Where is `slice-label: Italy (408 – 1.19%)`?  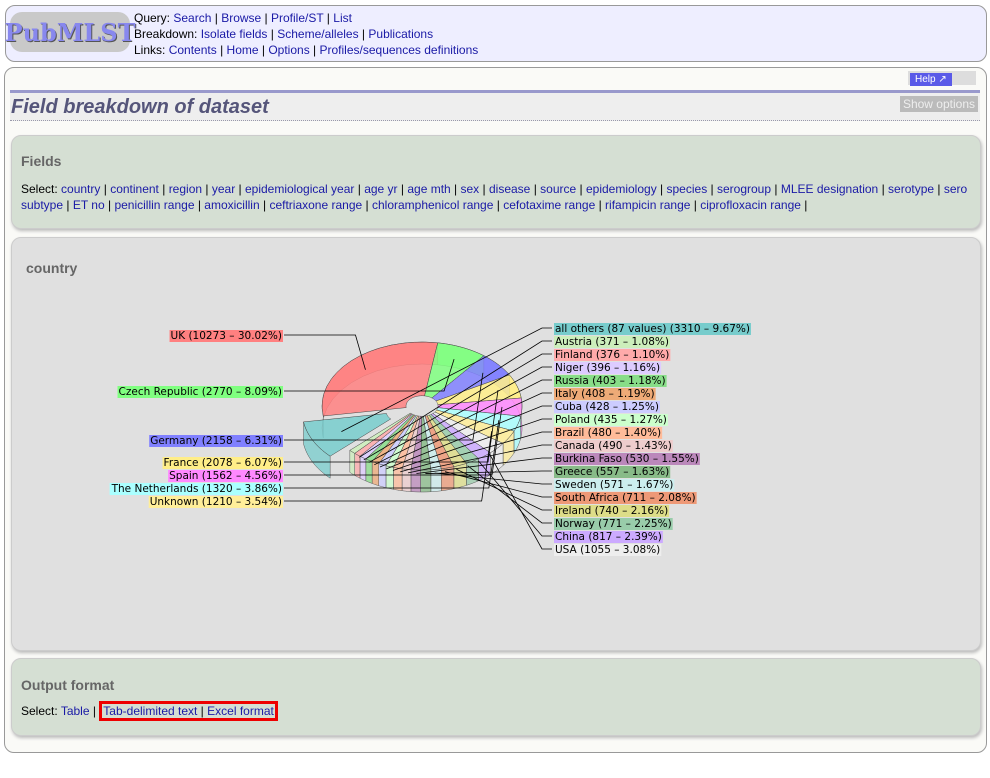
slice-label: Italy (408 – 1.19%) is located at coordinates (605, 394).